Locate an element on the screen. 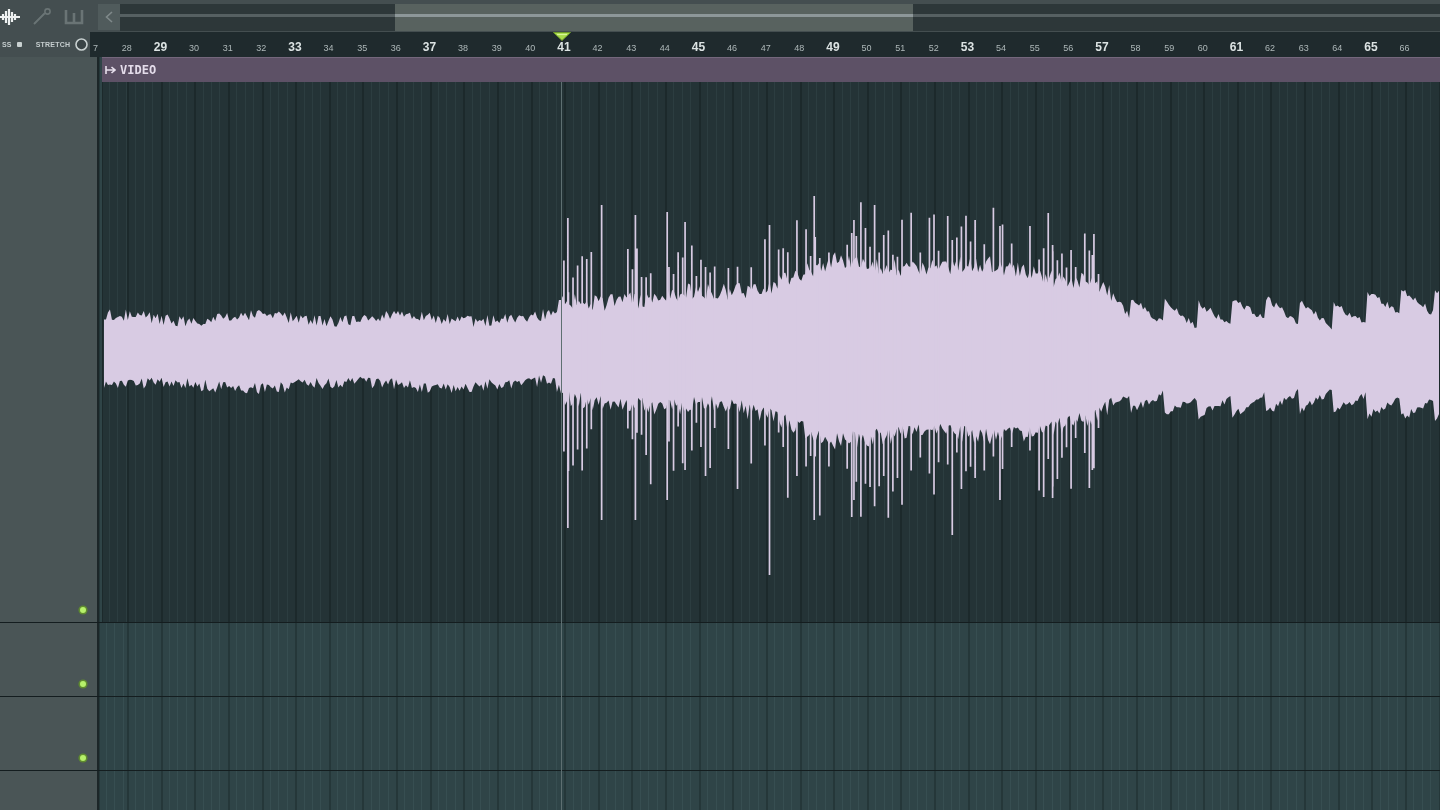 This screenshot has width=1440, height=810. ruler-number: 47 is located at coordinates (765, 48).